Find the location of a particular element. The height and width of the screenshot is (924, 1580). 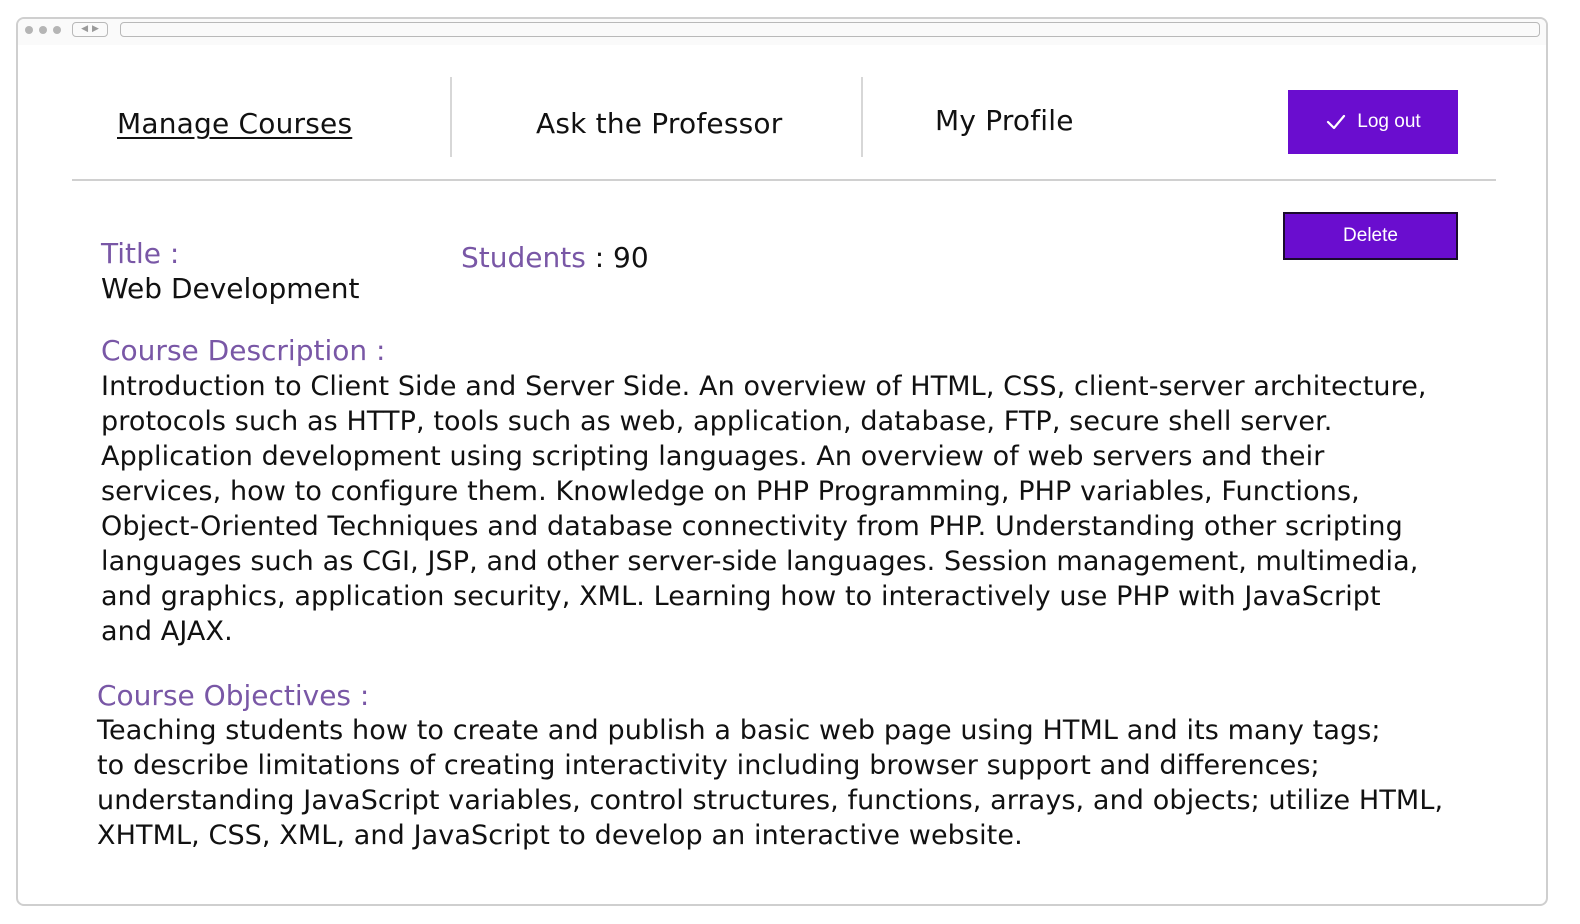

back-forward-buttons: ◀ ▶ is located at coordinates (90, 29).